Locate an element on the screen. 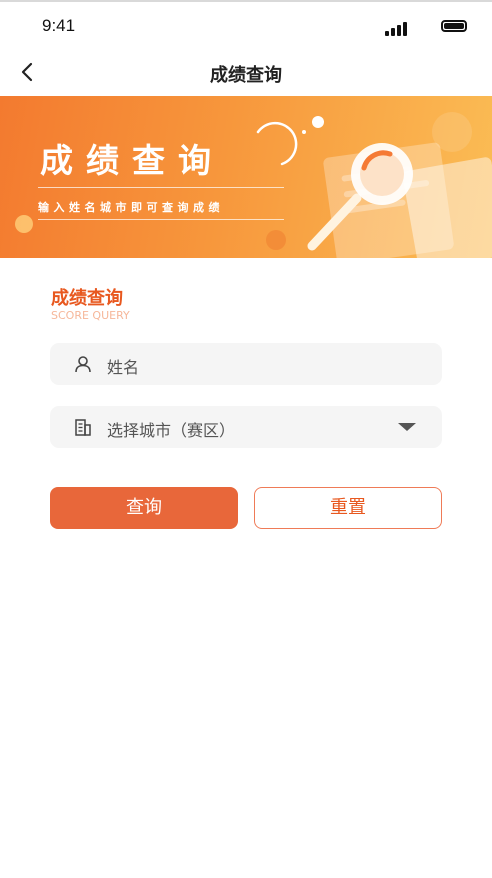  reset-button: 重置 is located at coordinates (348, 508).